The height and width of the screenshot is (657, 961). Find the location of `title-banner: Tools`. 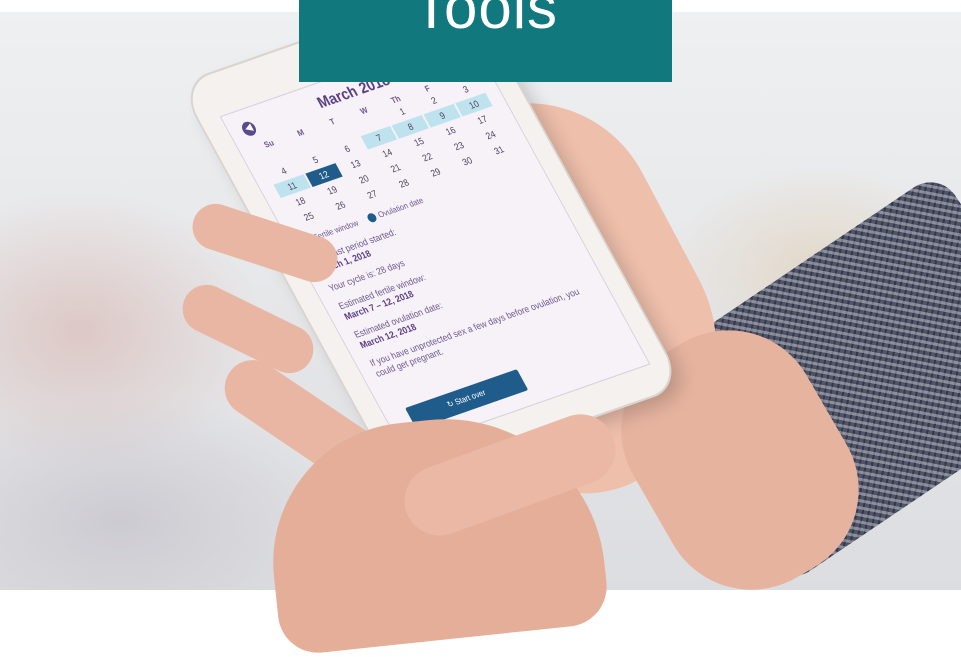

title-banner: Tools is located at coordinates (485, 41).